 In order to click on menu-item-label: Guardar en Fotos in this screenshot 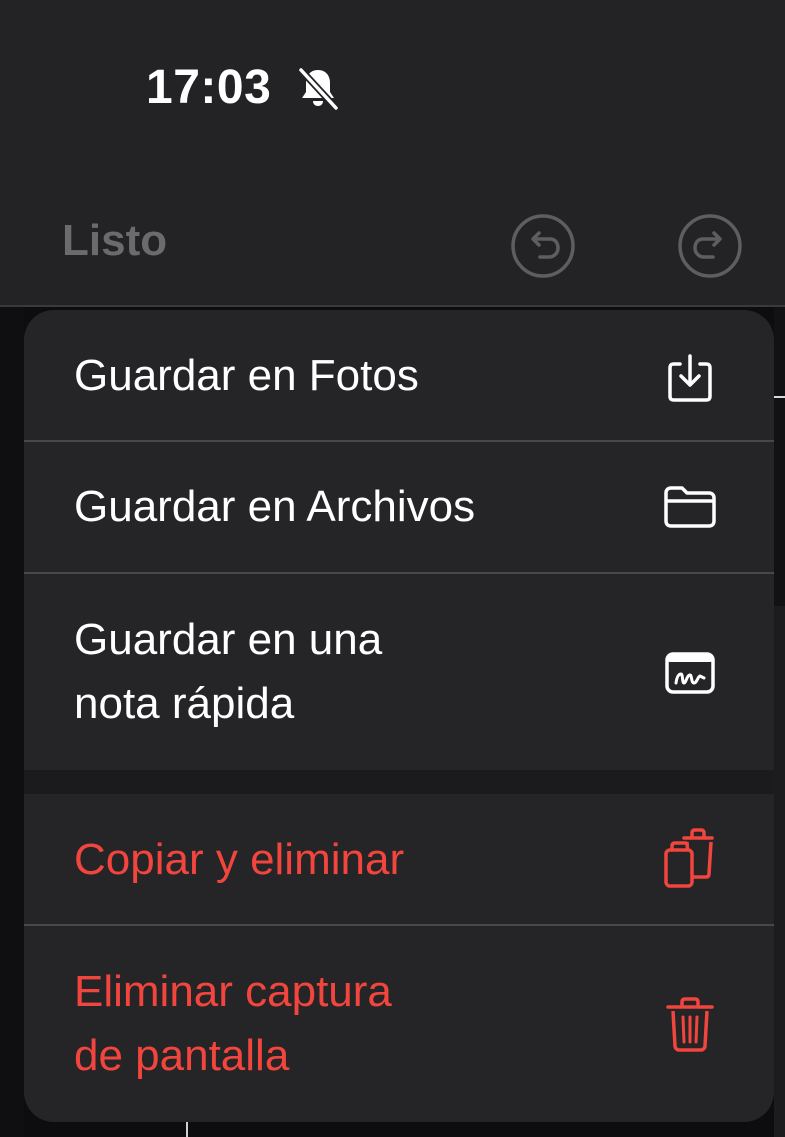, I will do `click(246, 375)`.